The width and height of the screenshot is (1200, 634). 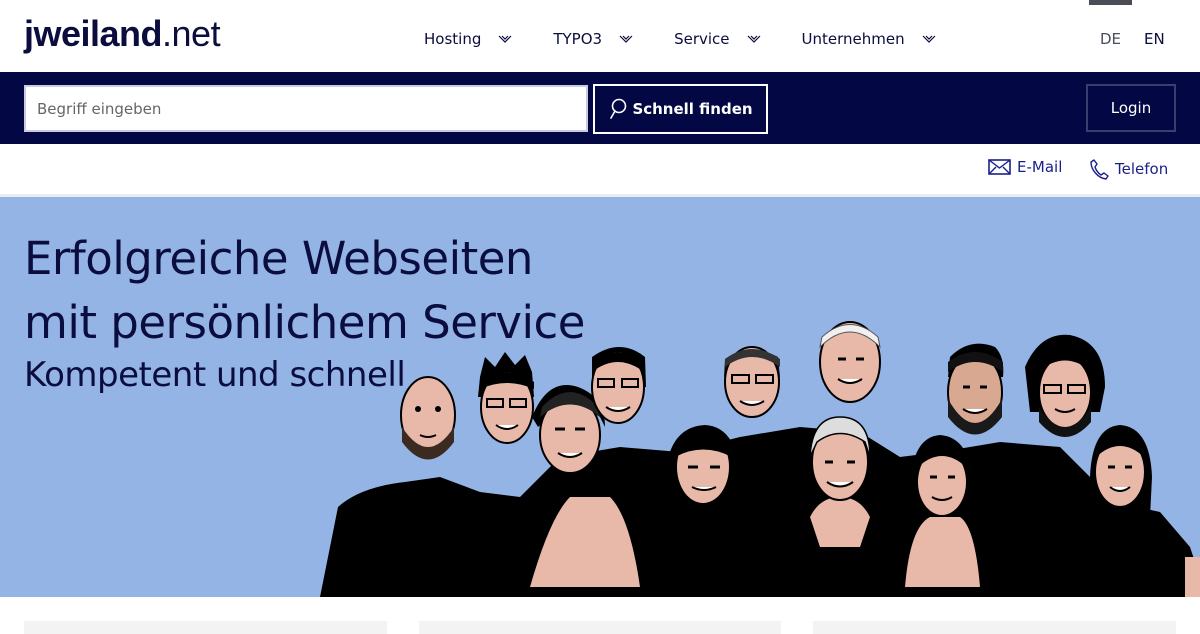 I want to click on search-input, so click(x=306, y=108).